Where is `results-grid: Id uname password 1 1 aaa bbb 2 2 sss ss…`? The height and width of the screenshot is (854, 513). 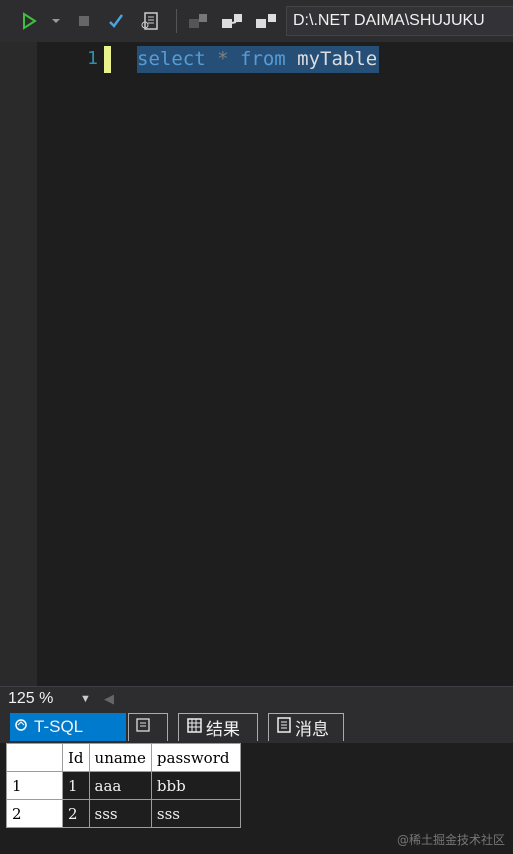 results-grid: Id uname password 1 1 aaa bbb 2 2 sss ss… is located at coordinates (123, 785).